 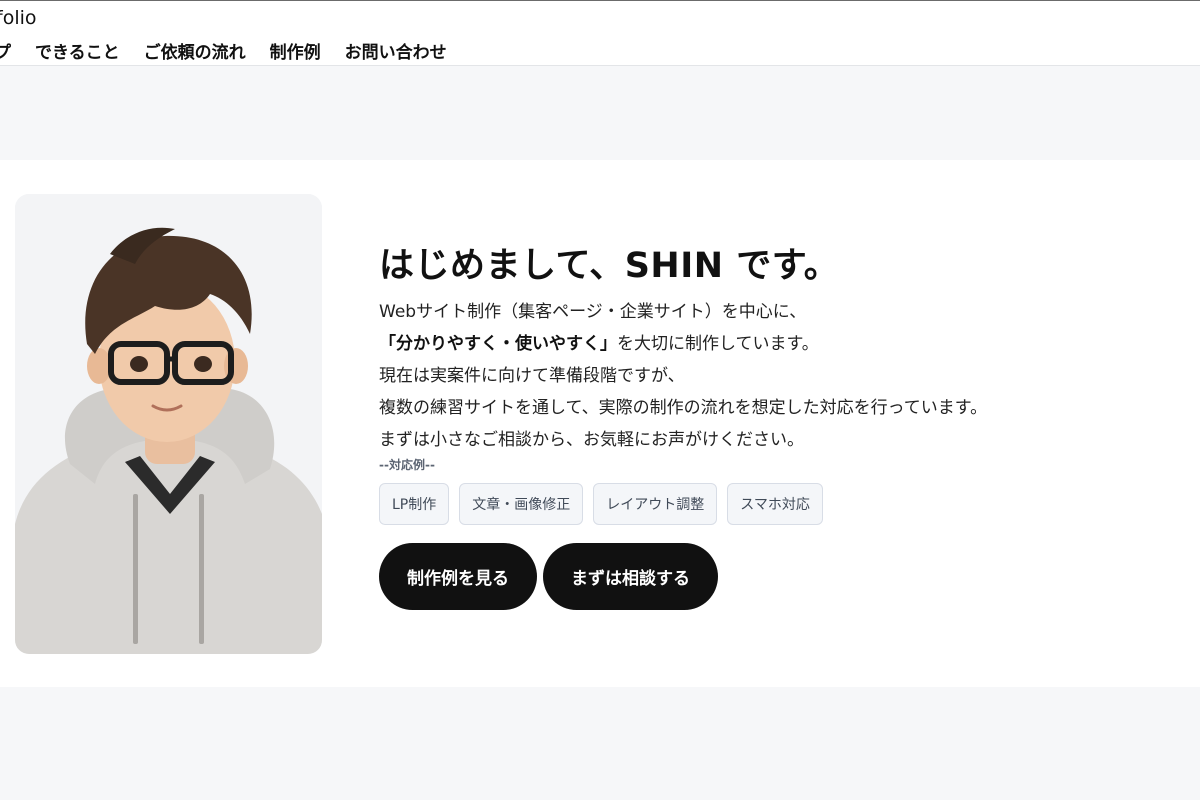 I want to click on intro-line-2-rest: を大切に制作しています。, so click(x=718, y=344).